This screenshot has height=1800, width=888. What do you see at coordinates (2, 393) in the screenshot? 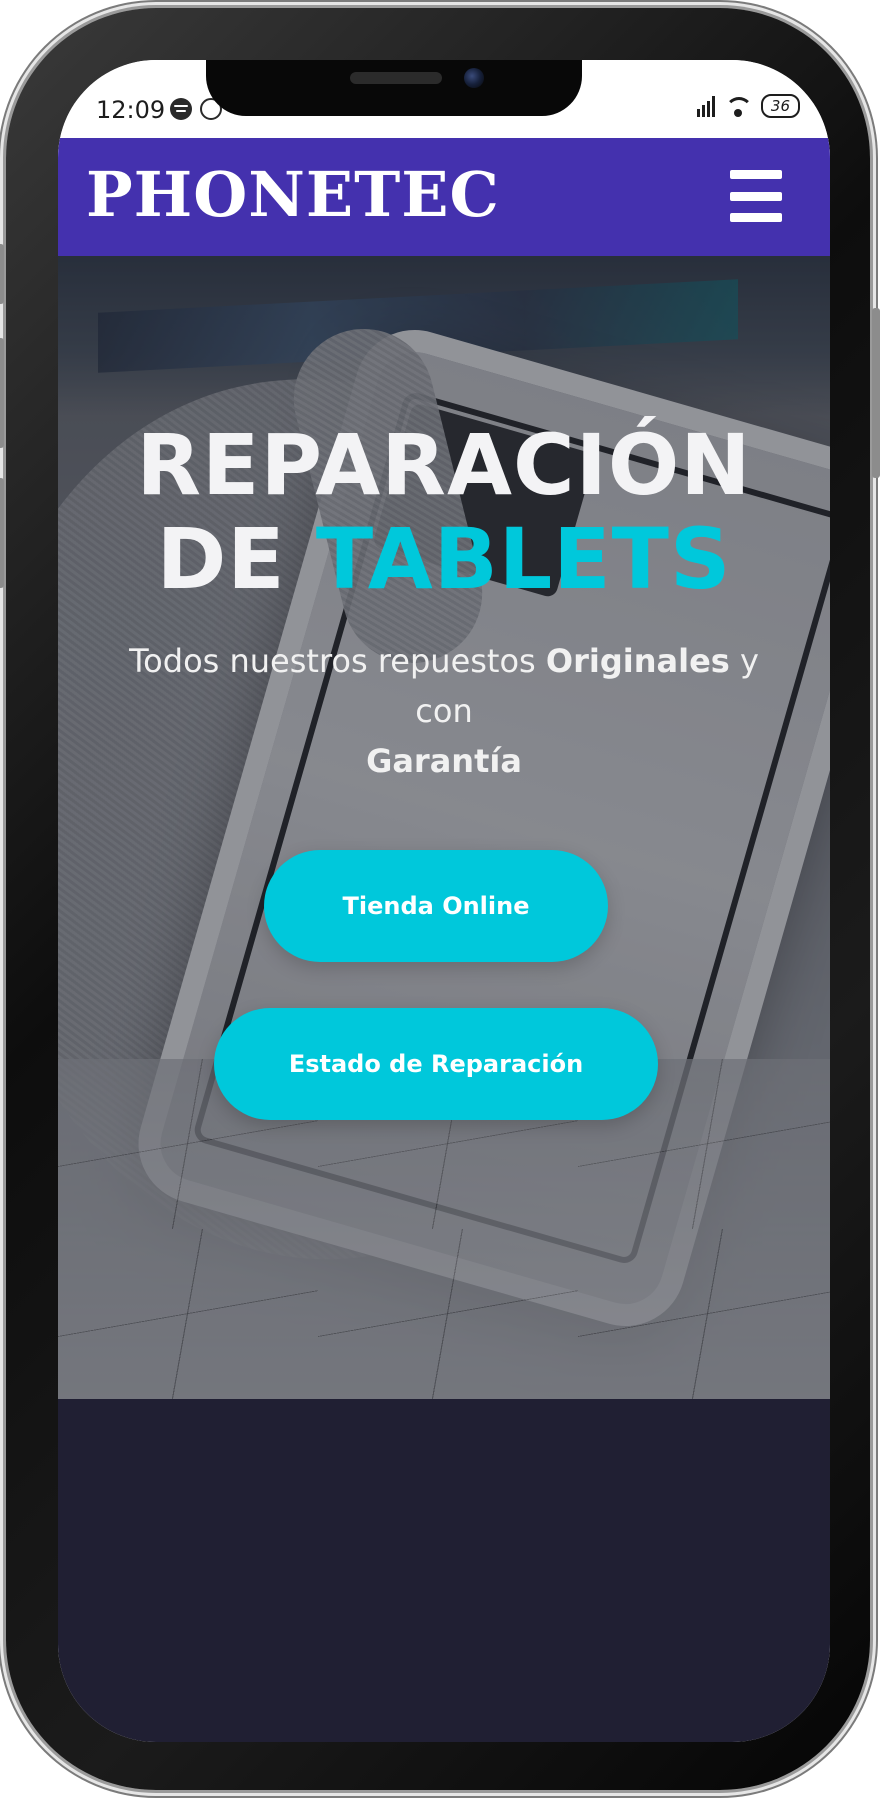
I see `volume-up-button` at bounding box center [2, 393].